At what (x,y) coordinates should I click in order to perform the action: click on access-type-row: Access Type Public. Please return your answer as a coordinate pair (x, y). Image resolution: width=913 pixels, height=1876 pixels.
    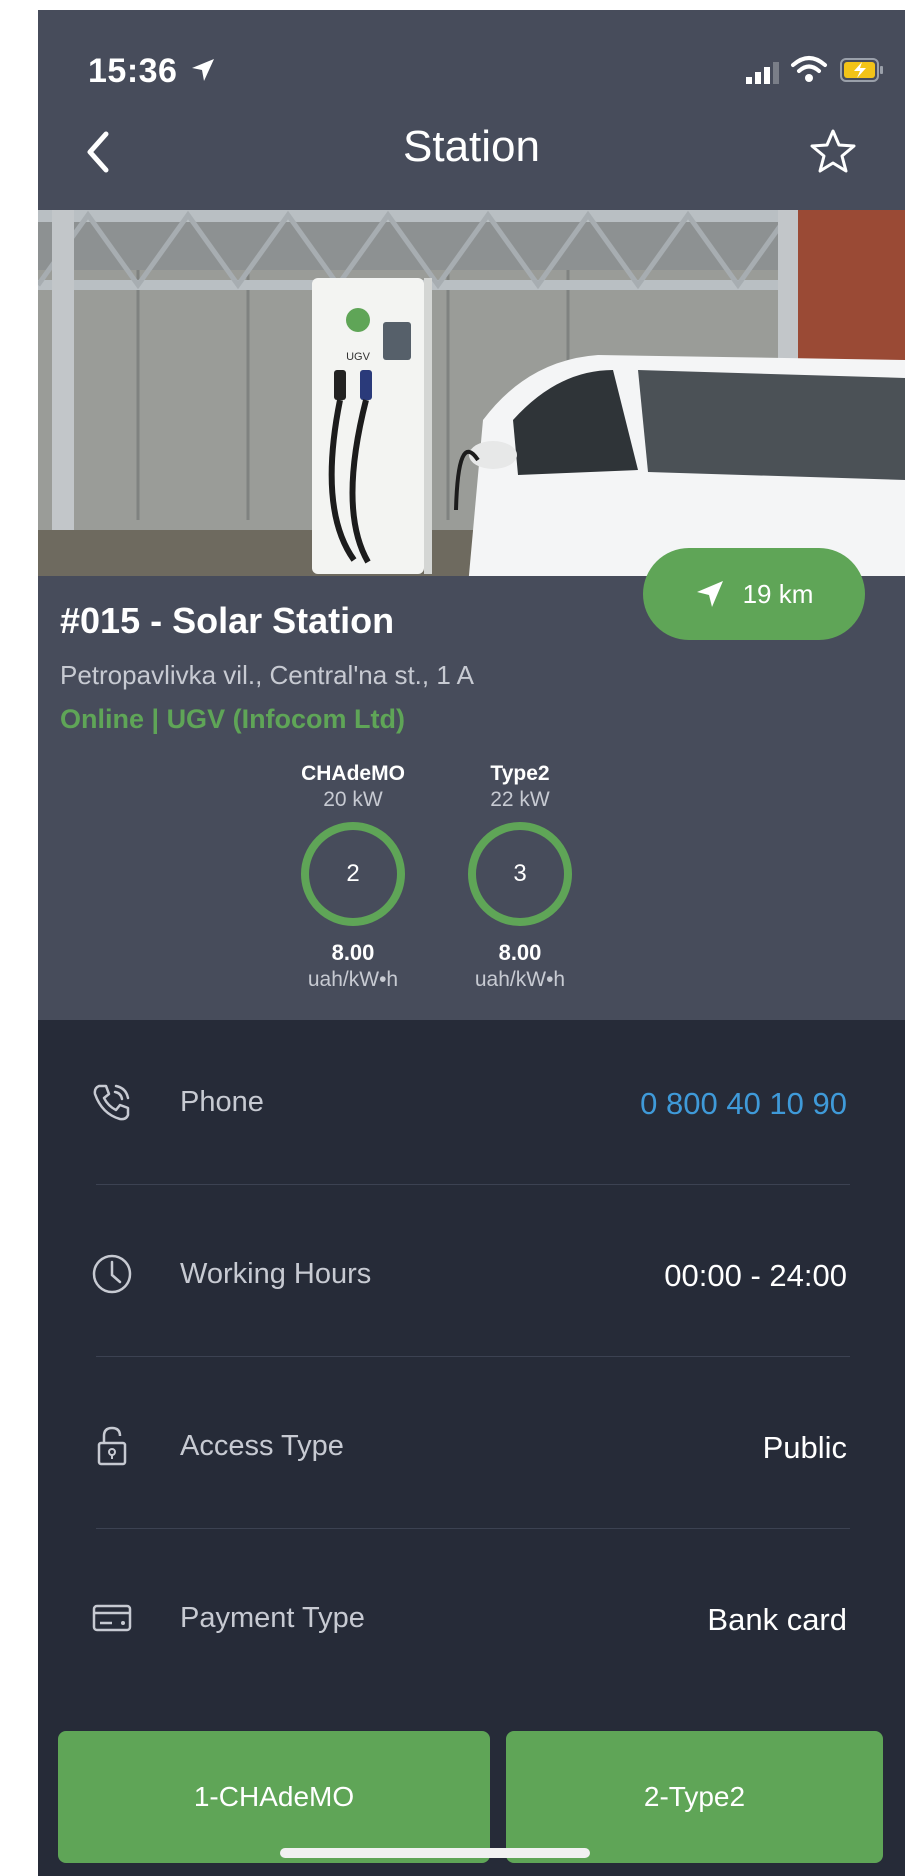
    Looking at the image, I should click on (471, 1446).